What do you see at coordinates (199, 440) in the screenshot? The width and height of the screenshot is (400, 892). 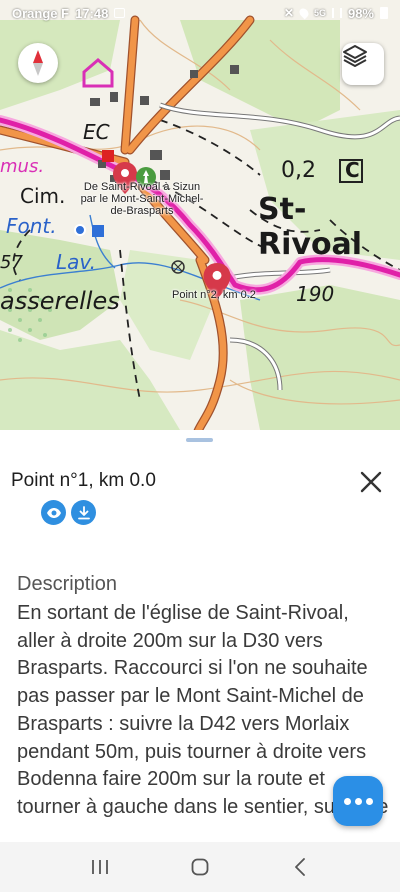 I see `sheet-drag-handle` at bounding box center [199, 440].